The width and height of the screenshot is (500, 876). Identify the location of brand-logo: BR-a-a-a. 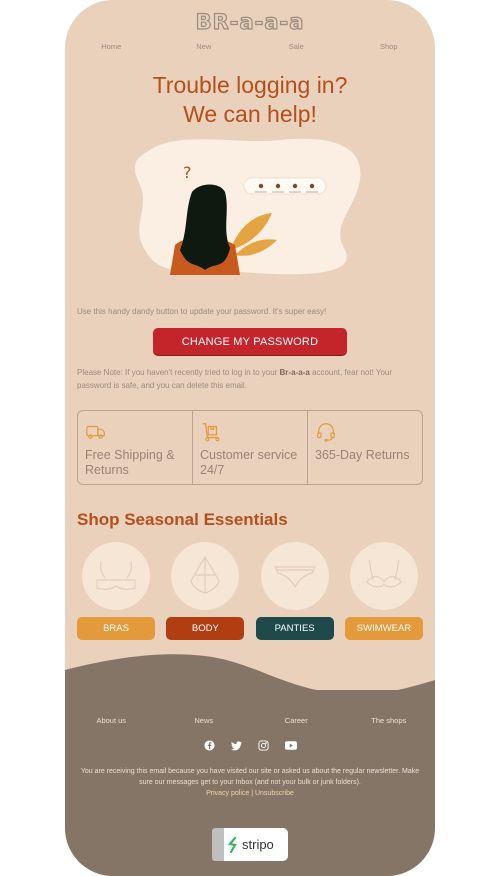
(250, 21).